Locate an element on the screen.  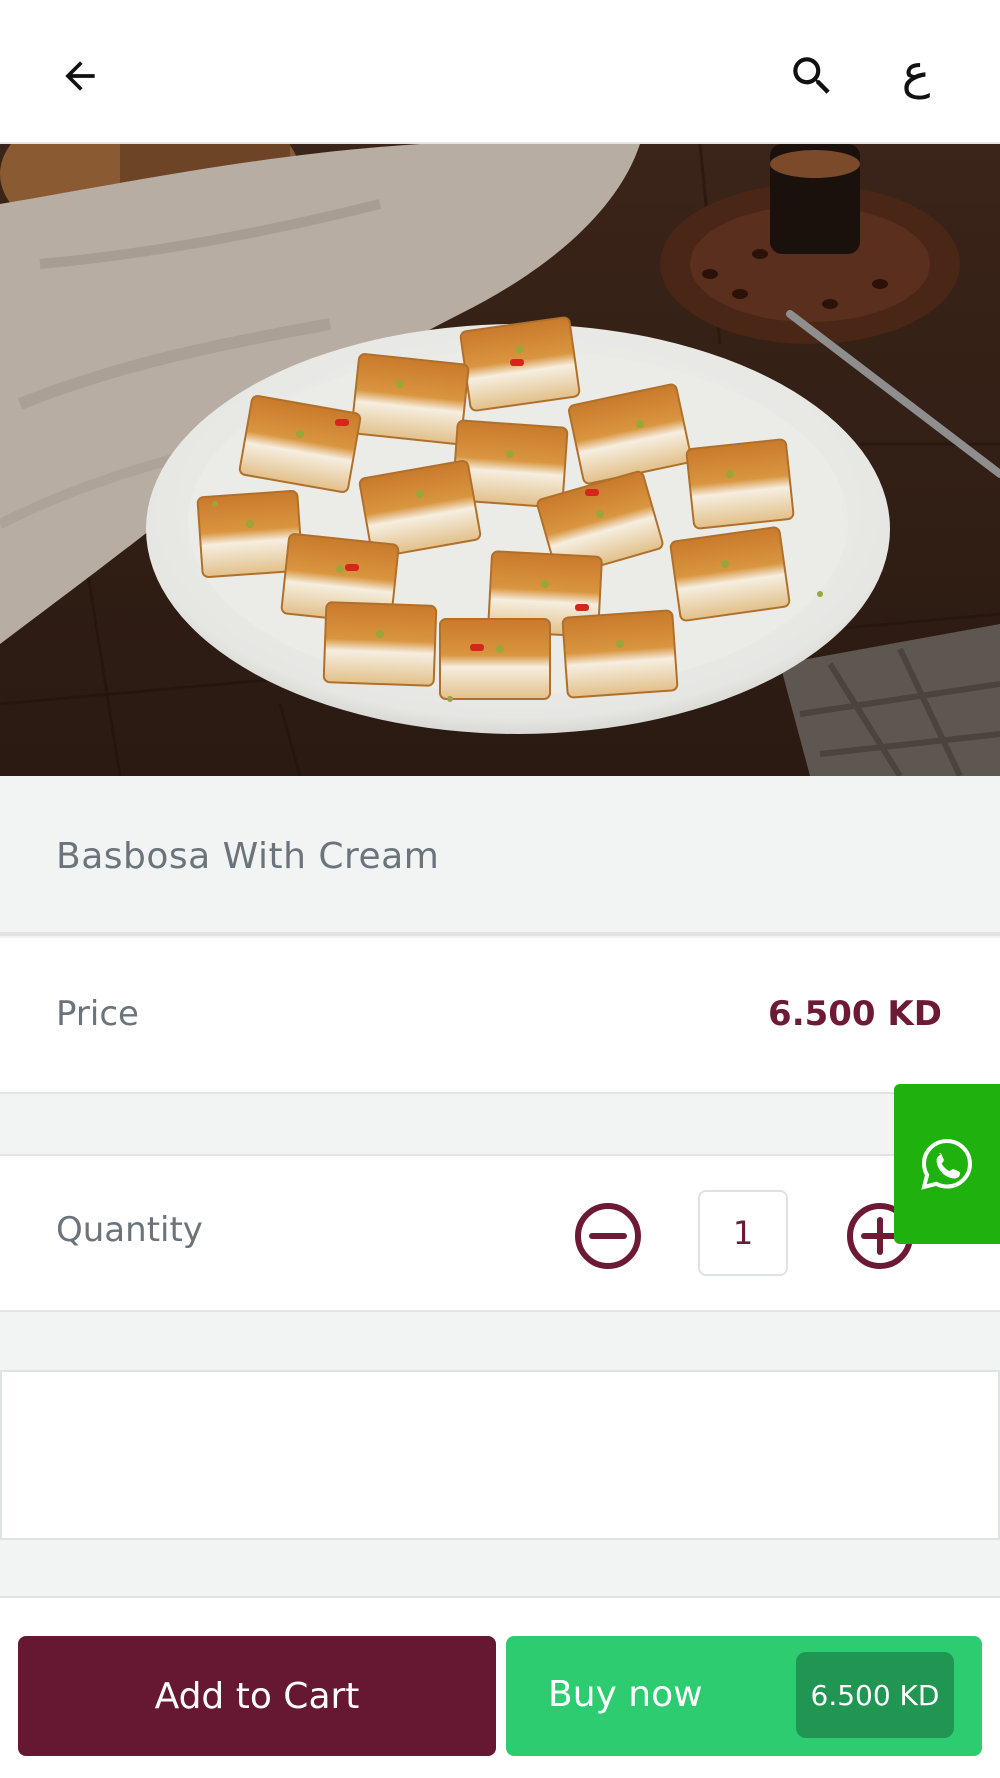
product-title-section: Basbosa With Cream is located at coordinates (500, 856).